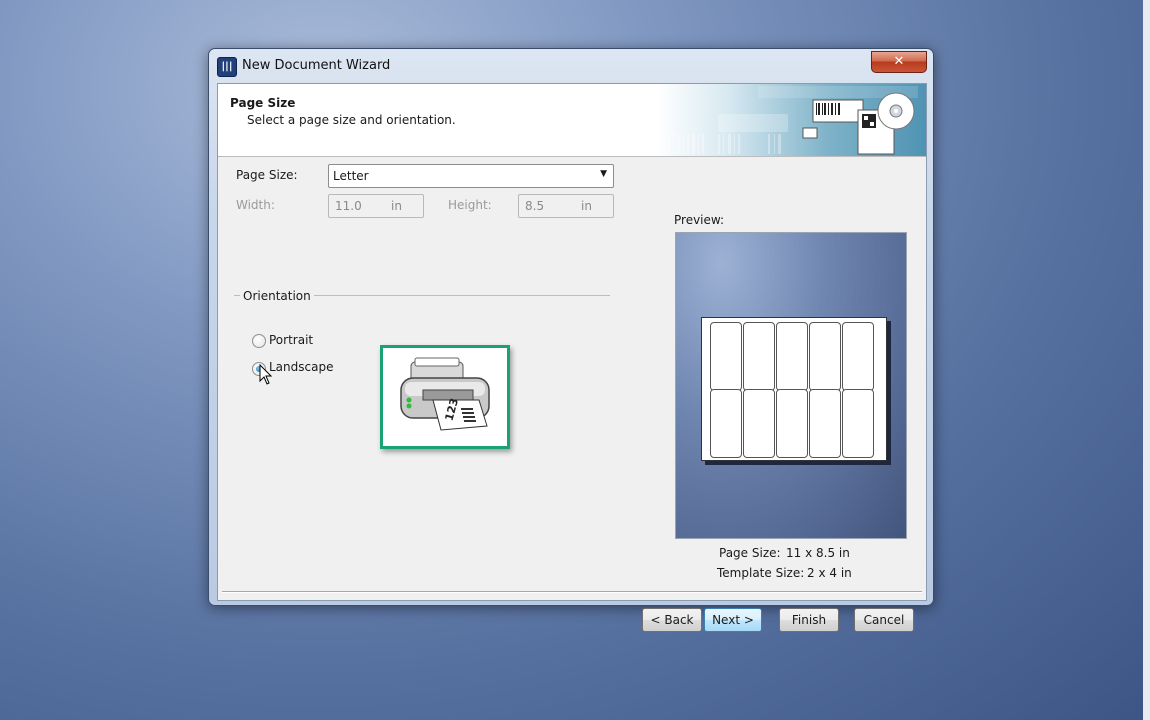  Describe the element at coordinates (750, 553) in the screenshot. I see `preview-page-size-label: Page Size:` at that location.